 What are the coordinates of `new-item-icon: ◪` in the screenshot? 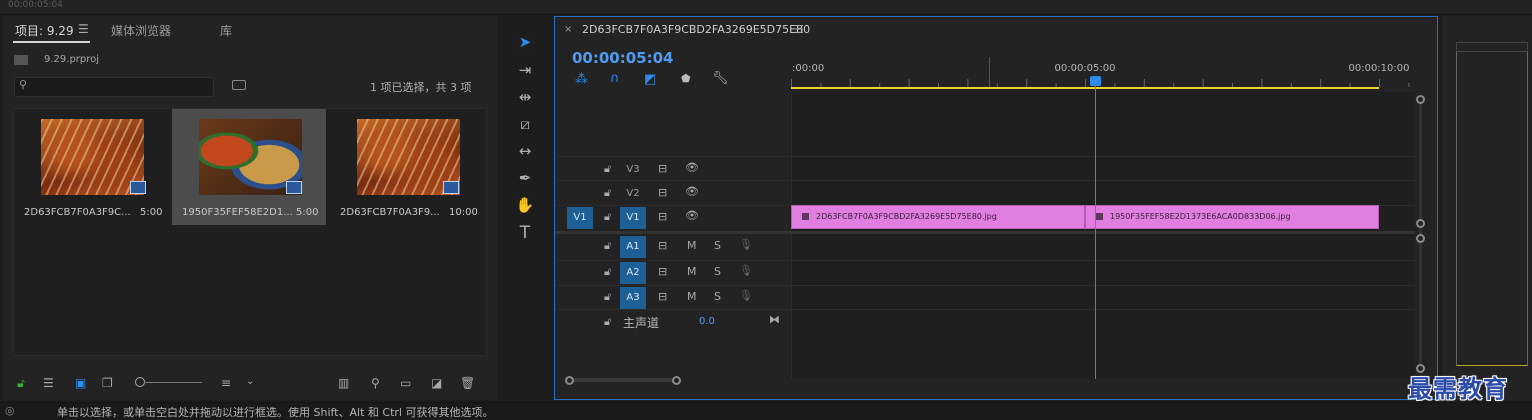 It's located at (436, 383).